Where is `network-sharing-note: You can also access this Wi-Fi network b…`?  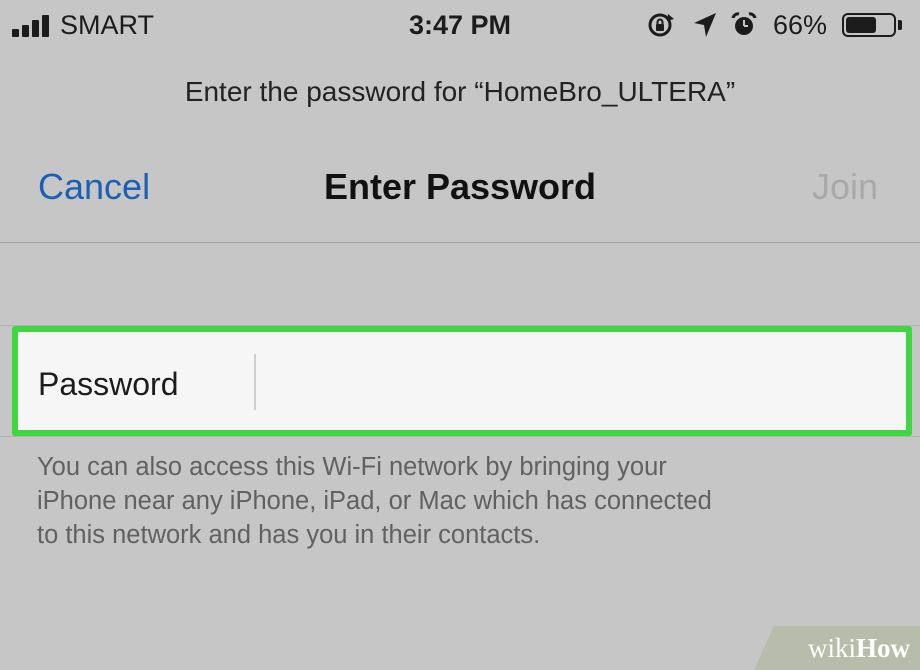 network-sharing-note: You can also access this Wi-Fi network b… is located at coordinates (457, 501).